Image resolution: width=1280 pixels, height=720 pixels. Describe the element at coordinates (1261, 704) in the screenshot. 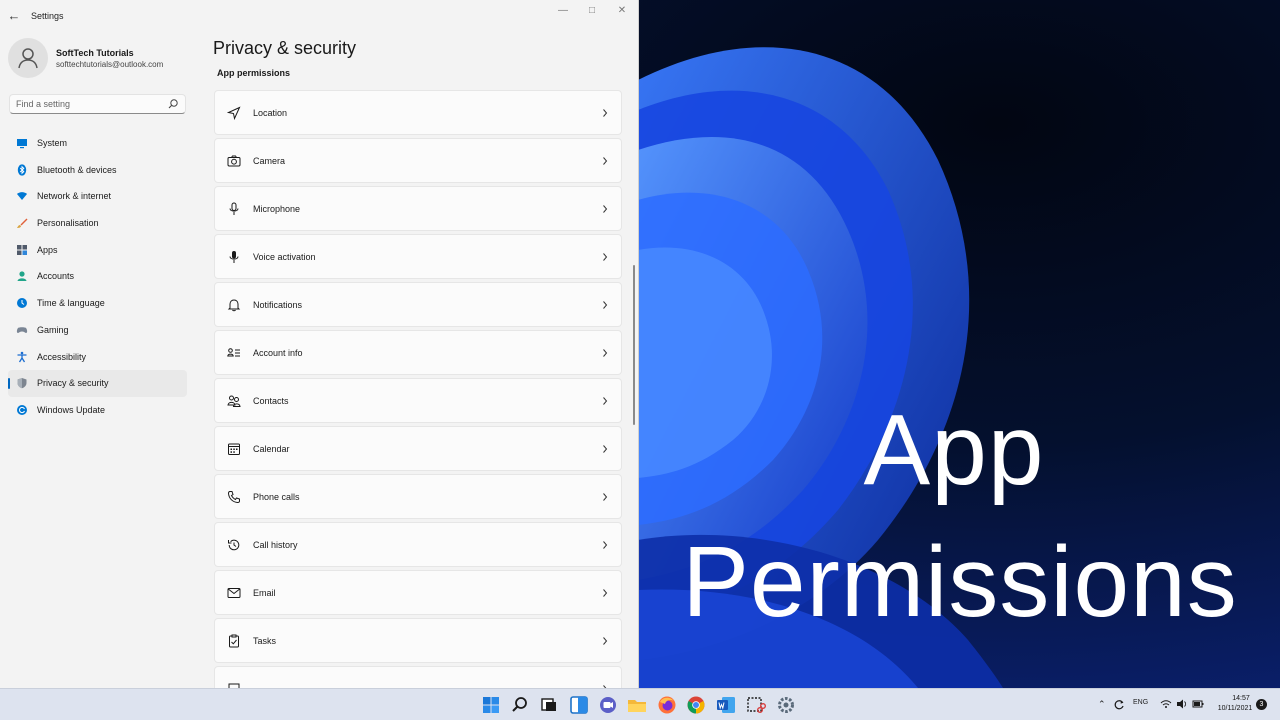

I see `notification-badge: 3` at that location.